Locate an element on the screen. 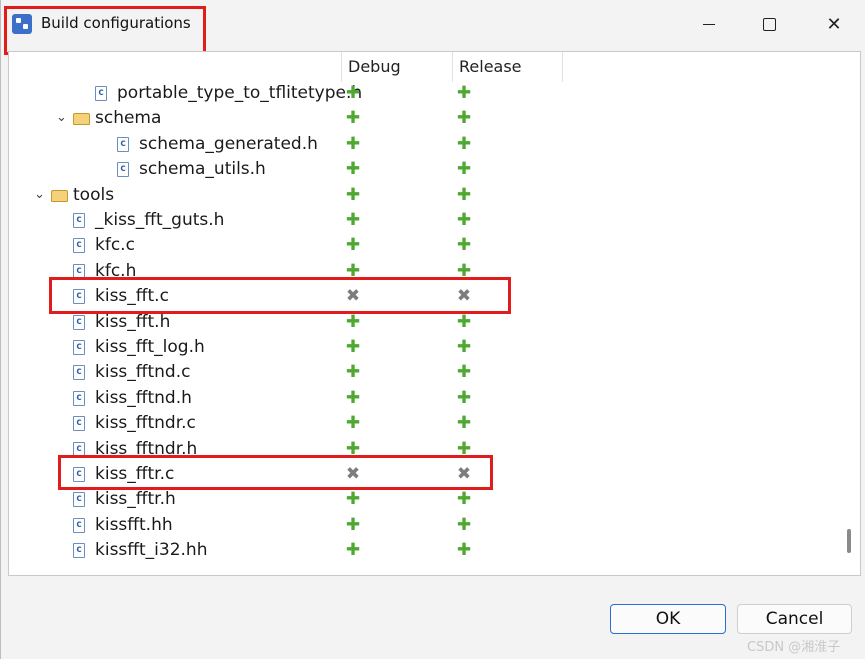  minimize-icon is located at coordinates (709, 24).